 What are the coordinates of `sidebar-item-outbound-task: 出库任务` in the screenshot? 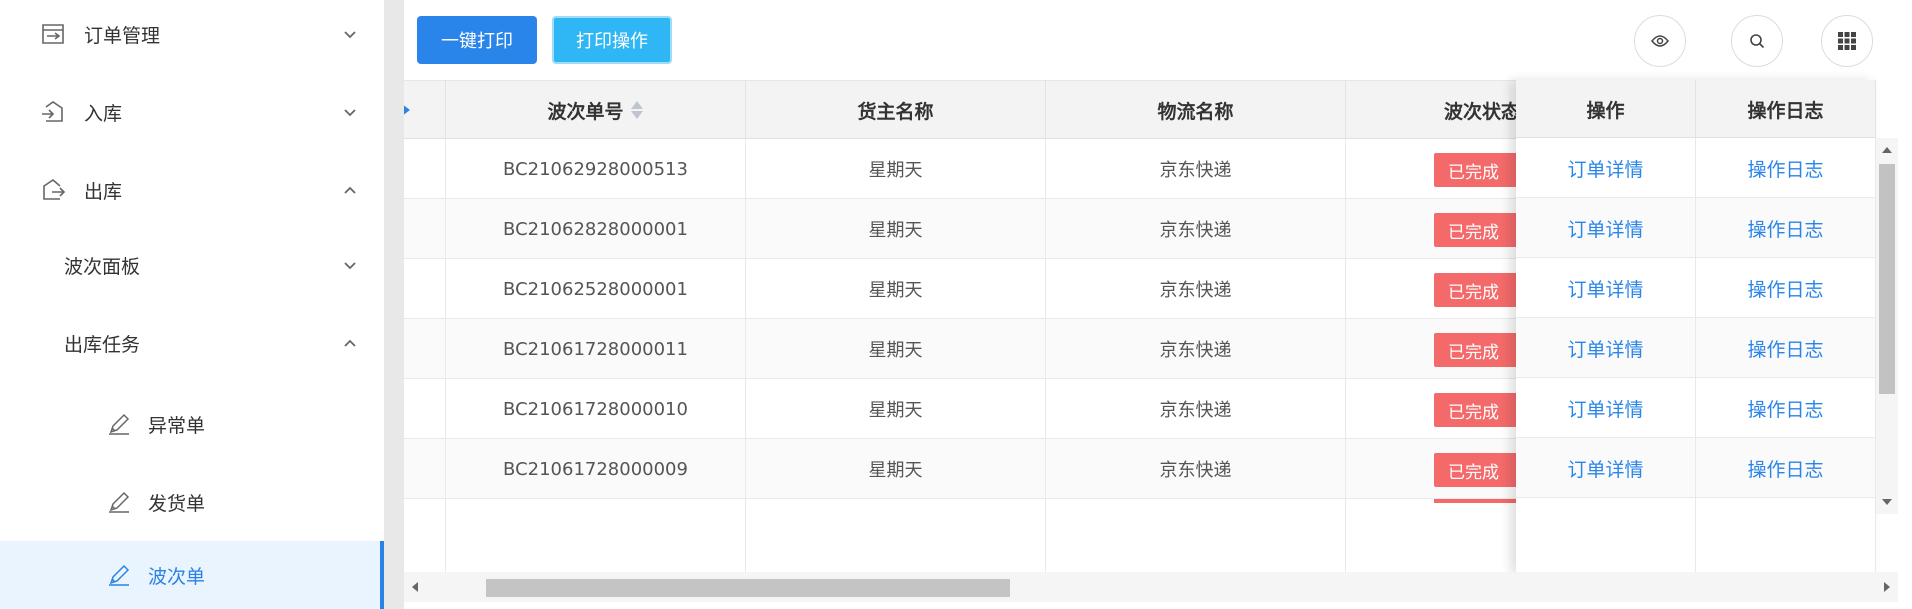 It's located at (192, 343).